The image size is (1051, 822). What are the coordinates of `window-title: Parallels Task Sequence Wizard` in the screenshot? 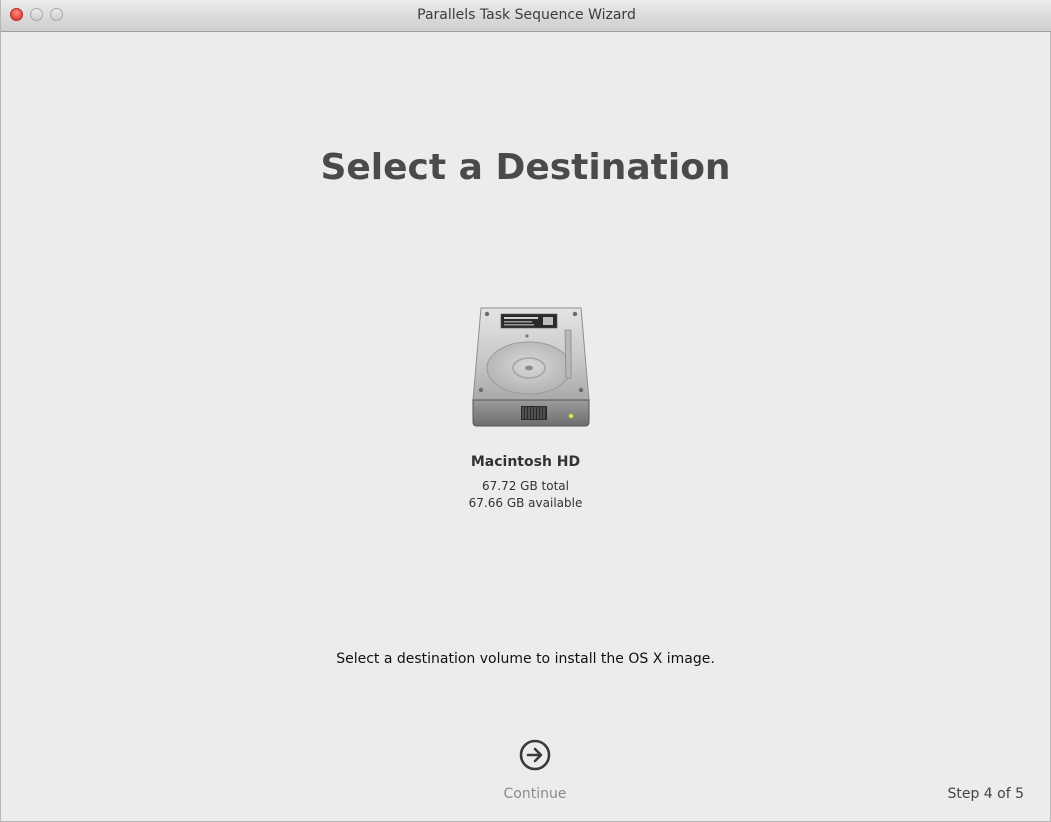 It's located at (526, 15).